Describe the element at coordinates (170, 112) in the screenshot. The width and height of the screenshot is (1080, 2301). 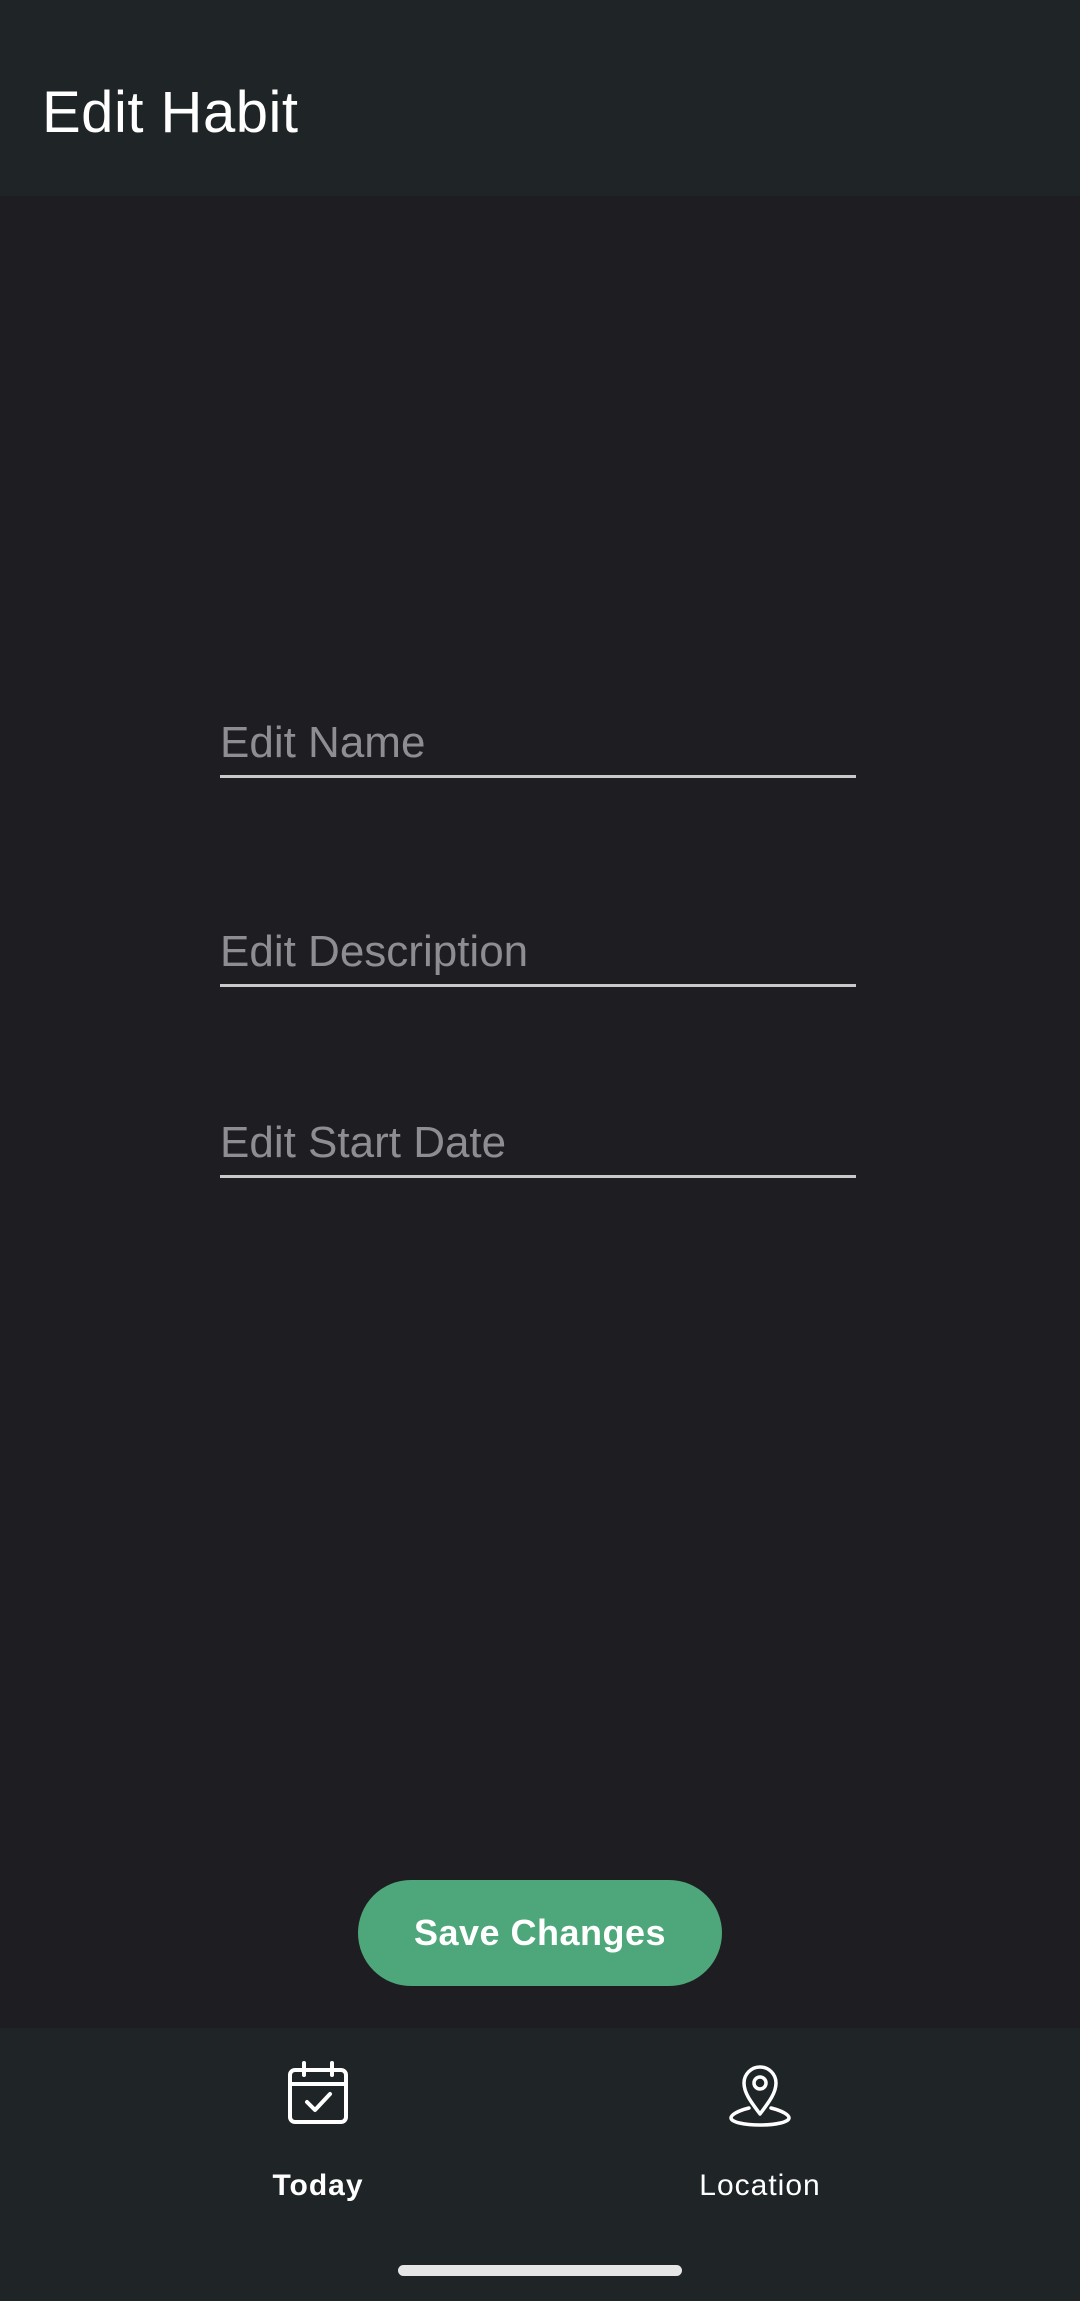
I see `page-title: Edit Habit` at that location.